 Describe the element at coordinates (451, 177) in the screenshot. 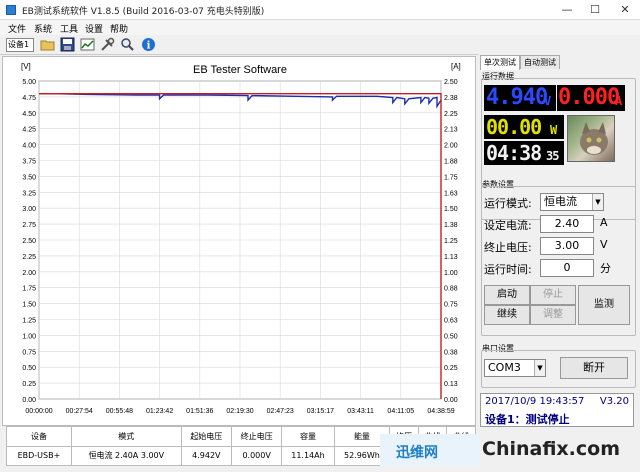

I see `y-right-tick-label: 1.75` at that location.